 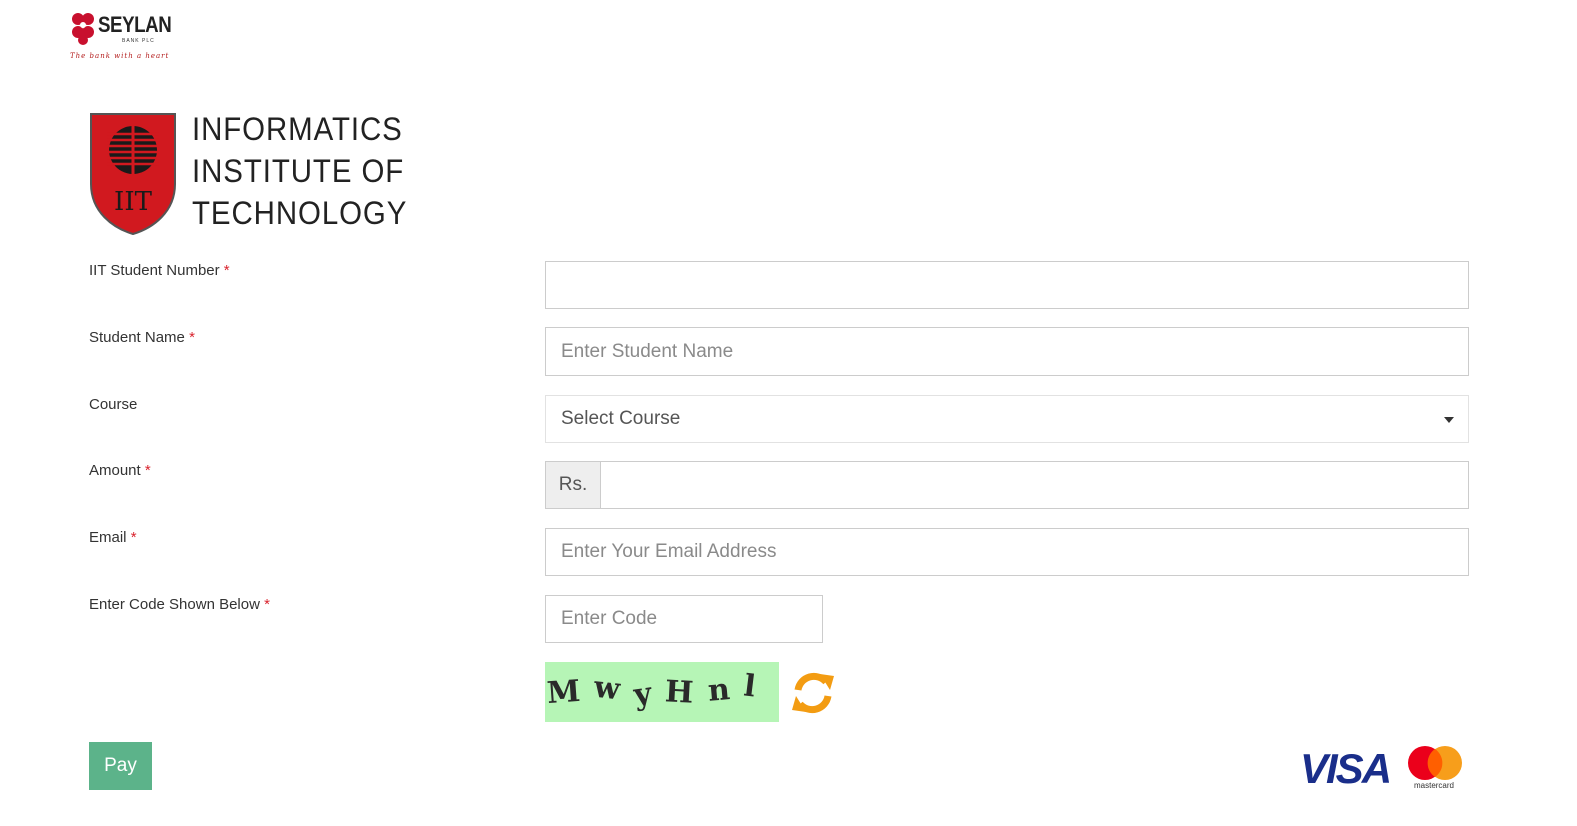 What do you see at coordinates (135, 24) in the screenshot?
I see `seylan-bank-name: SEYLAN` at bounding box center [135, 24].